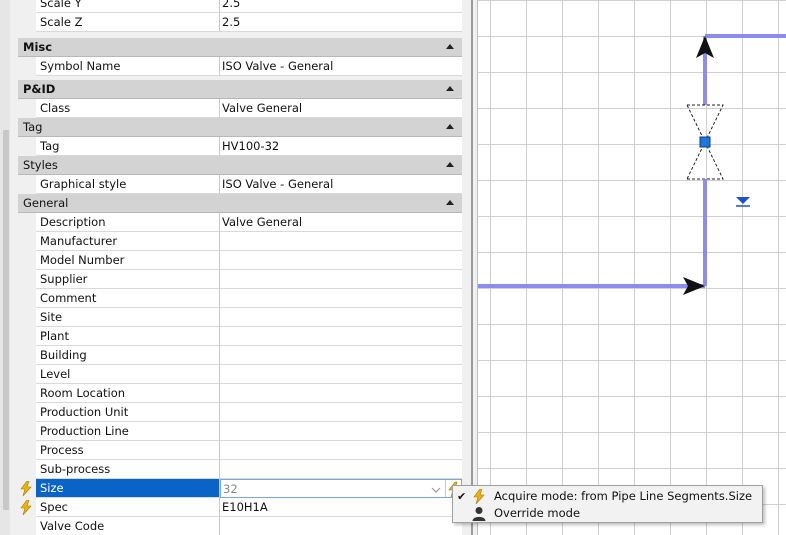 The image size is (786, 535). What do you see at coordinates (607, 513) in the screenshot?
I see `menu-item-override-mode: Override mode` at bounding box center [607, 513].